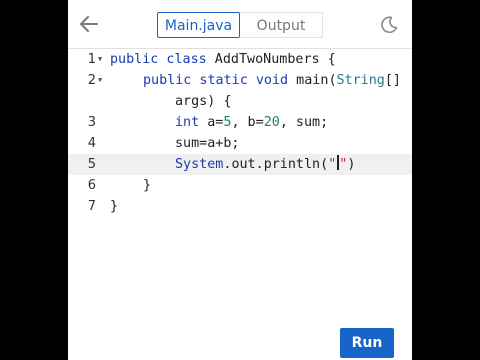 This screenshot has height=360, width=480. Describe the element at coordinates (198, 25) in the screenshot. I see `tab-main-java: Main.java` at that location.